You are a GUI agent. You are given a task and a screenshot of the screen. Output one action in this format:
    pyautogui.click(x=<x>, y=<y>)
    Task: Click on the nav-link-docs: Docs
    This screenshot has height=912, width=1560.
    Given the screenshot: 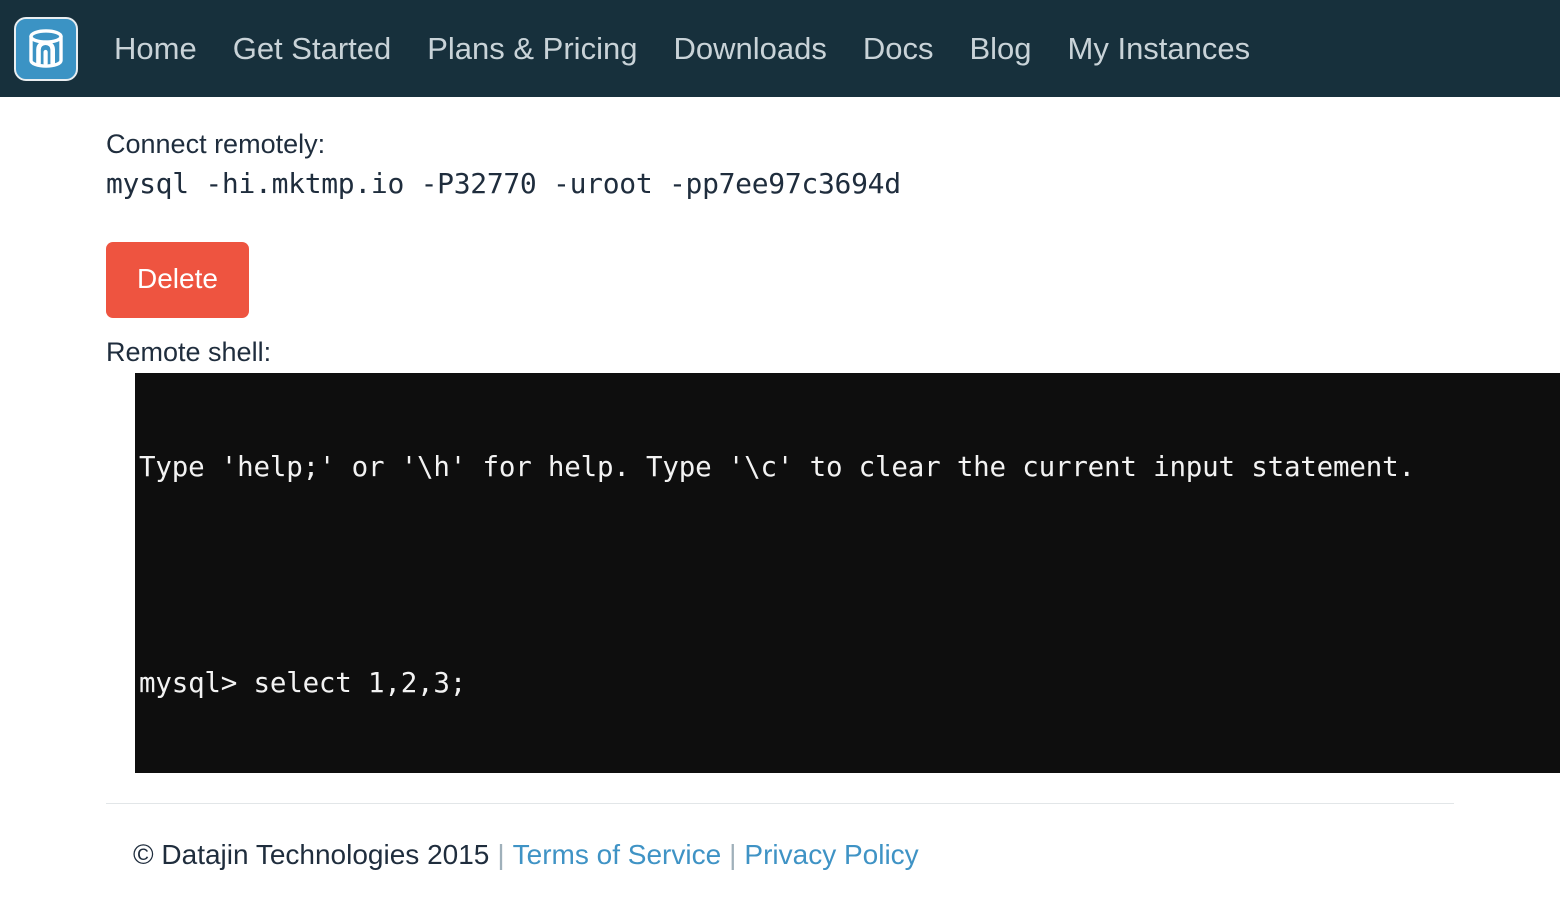 What is the action you would take?
    pyautogui.click(x=898, y=48)
    